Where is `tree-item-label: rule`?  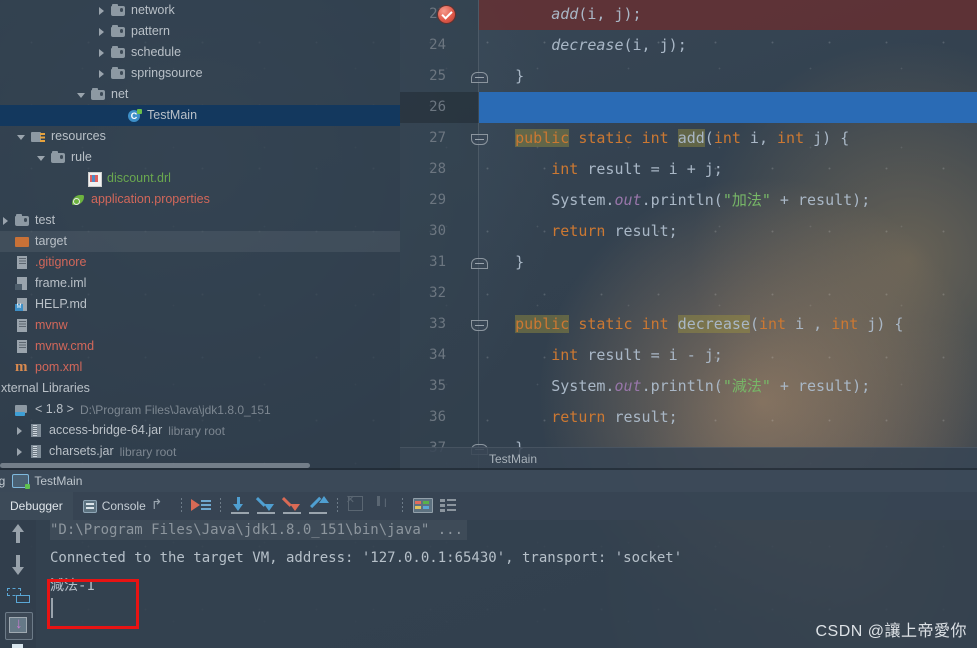 tree-item-label: rule is located at coordinates (81, 157).